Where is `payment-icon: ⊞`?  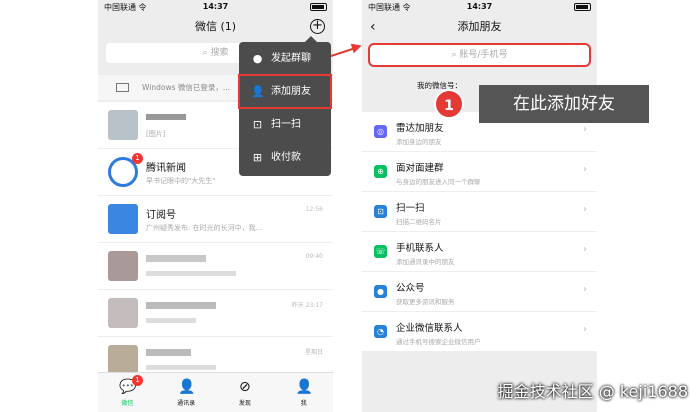 payment-icon: ⊞ is located at coordinates (257, 157).